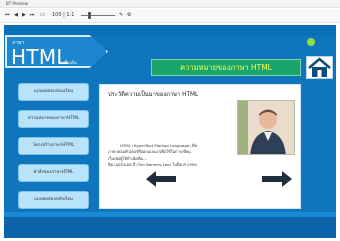 Image resolution: width=340 pixels, height=241 pixels. Describe the element at coordinates (129, 15) in the screenshot. I see `settings-icon: ⚙` at that location.